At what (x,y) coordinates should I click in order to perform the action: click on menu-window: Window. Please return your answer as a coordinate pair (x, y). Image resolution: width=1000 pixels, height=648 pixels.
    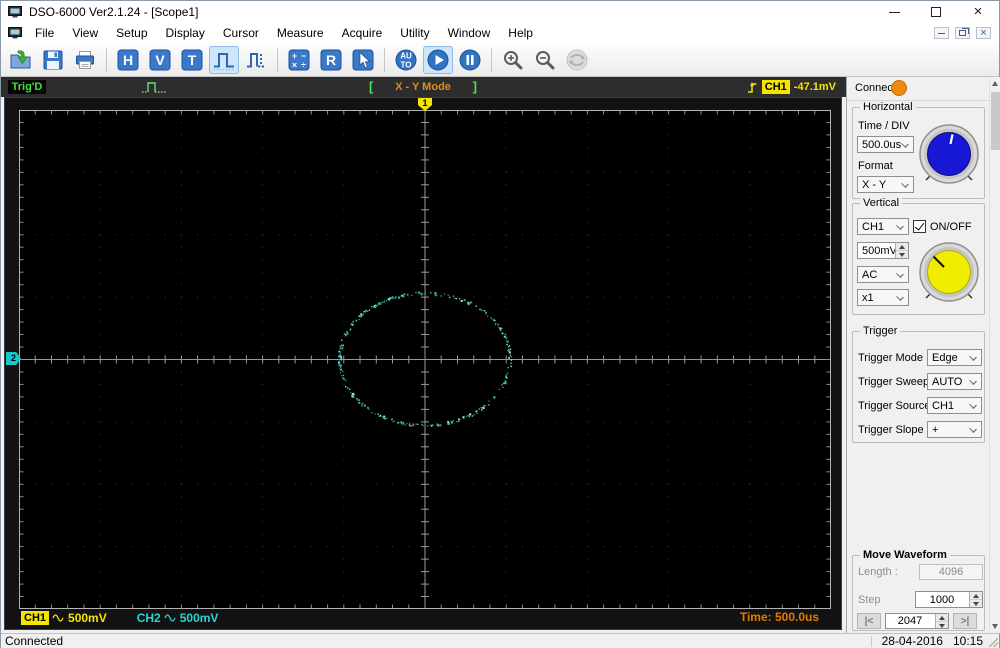
    Looking at the image, I should click on (469, 33).